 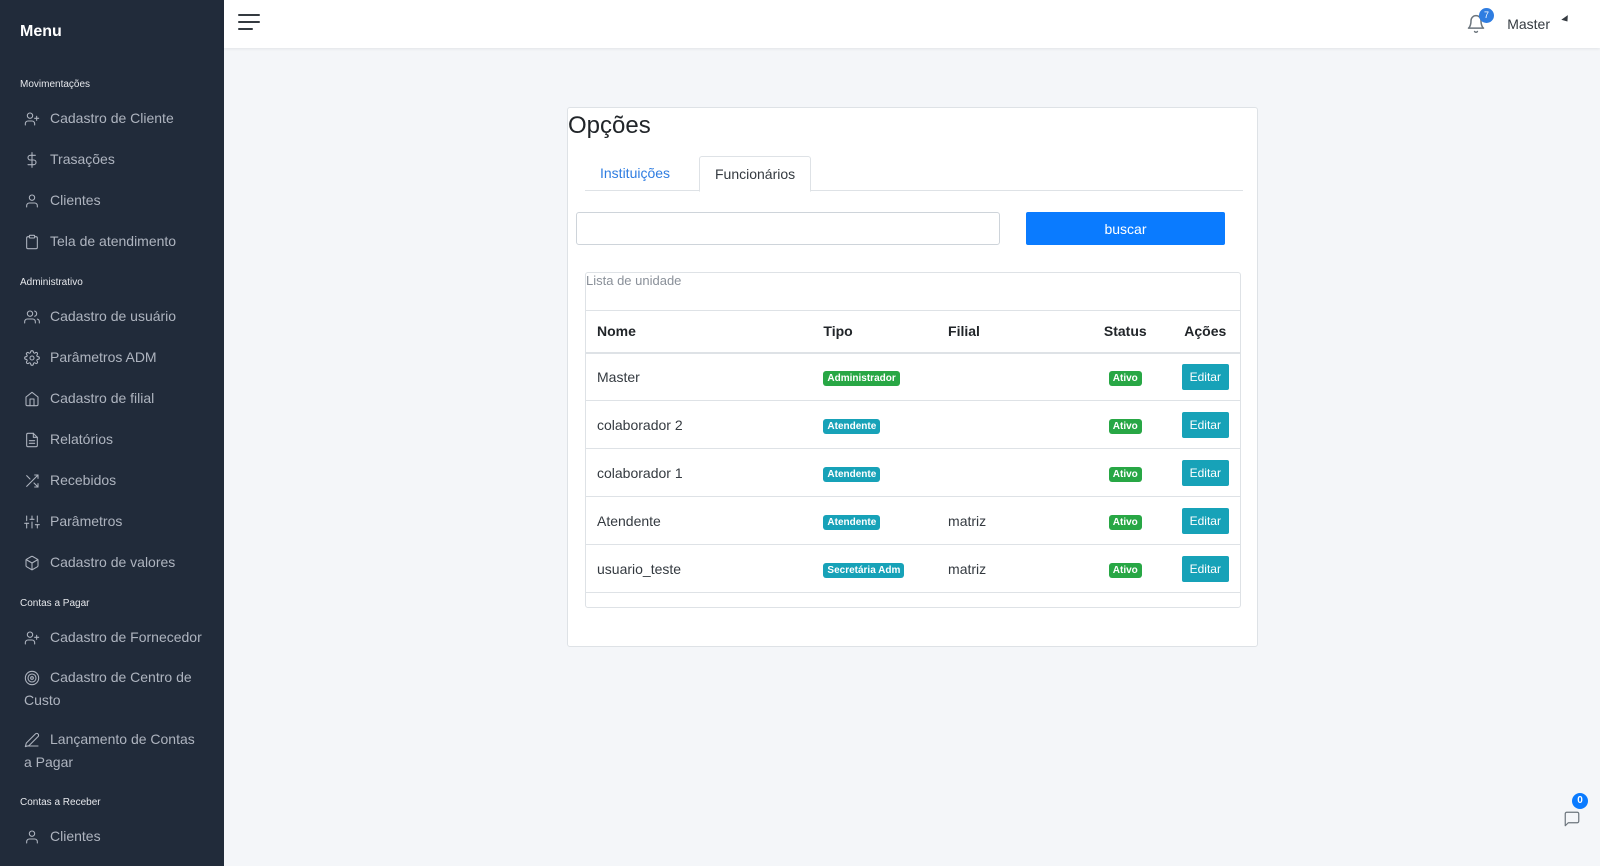 What do you see at coordinates (249, 23) in the screenshot?
I see `menu-toggle-icon` at bounding box center [249, 23].